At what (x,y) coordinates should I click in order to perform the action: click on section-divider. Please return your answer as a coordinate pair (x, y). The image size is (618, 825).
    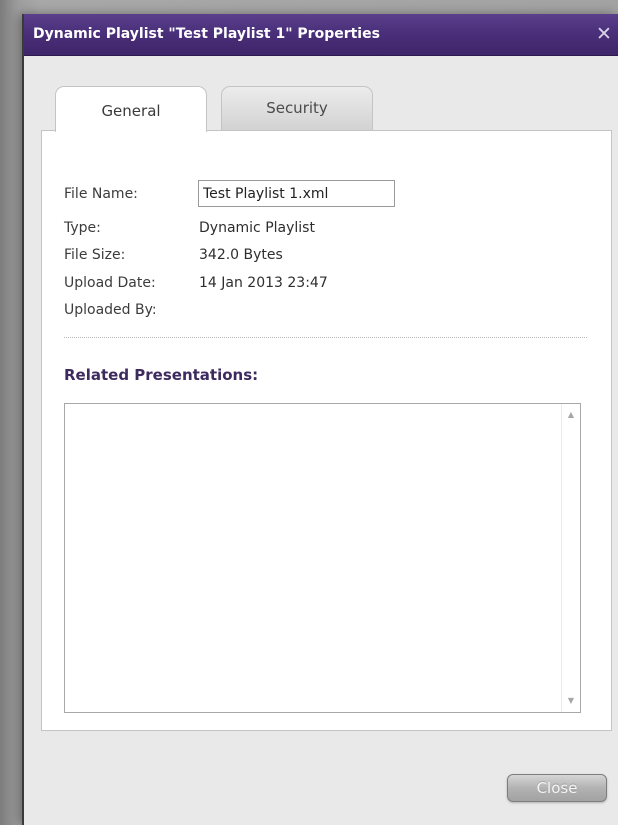
    Looking at the image, I should click on (325, 337).